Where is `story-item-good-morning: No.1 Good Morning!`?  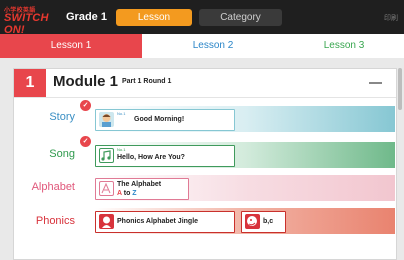 story-item-good-morning: No.1 Good Morning! is located at coordinates (165, 120).